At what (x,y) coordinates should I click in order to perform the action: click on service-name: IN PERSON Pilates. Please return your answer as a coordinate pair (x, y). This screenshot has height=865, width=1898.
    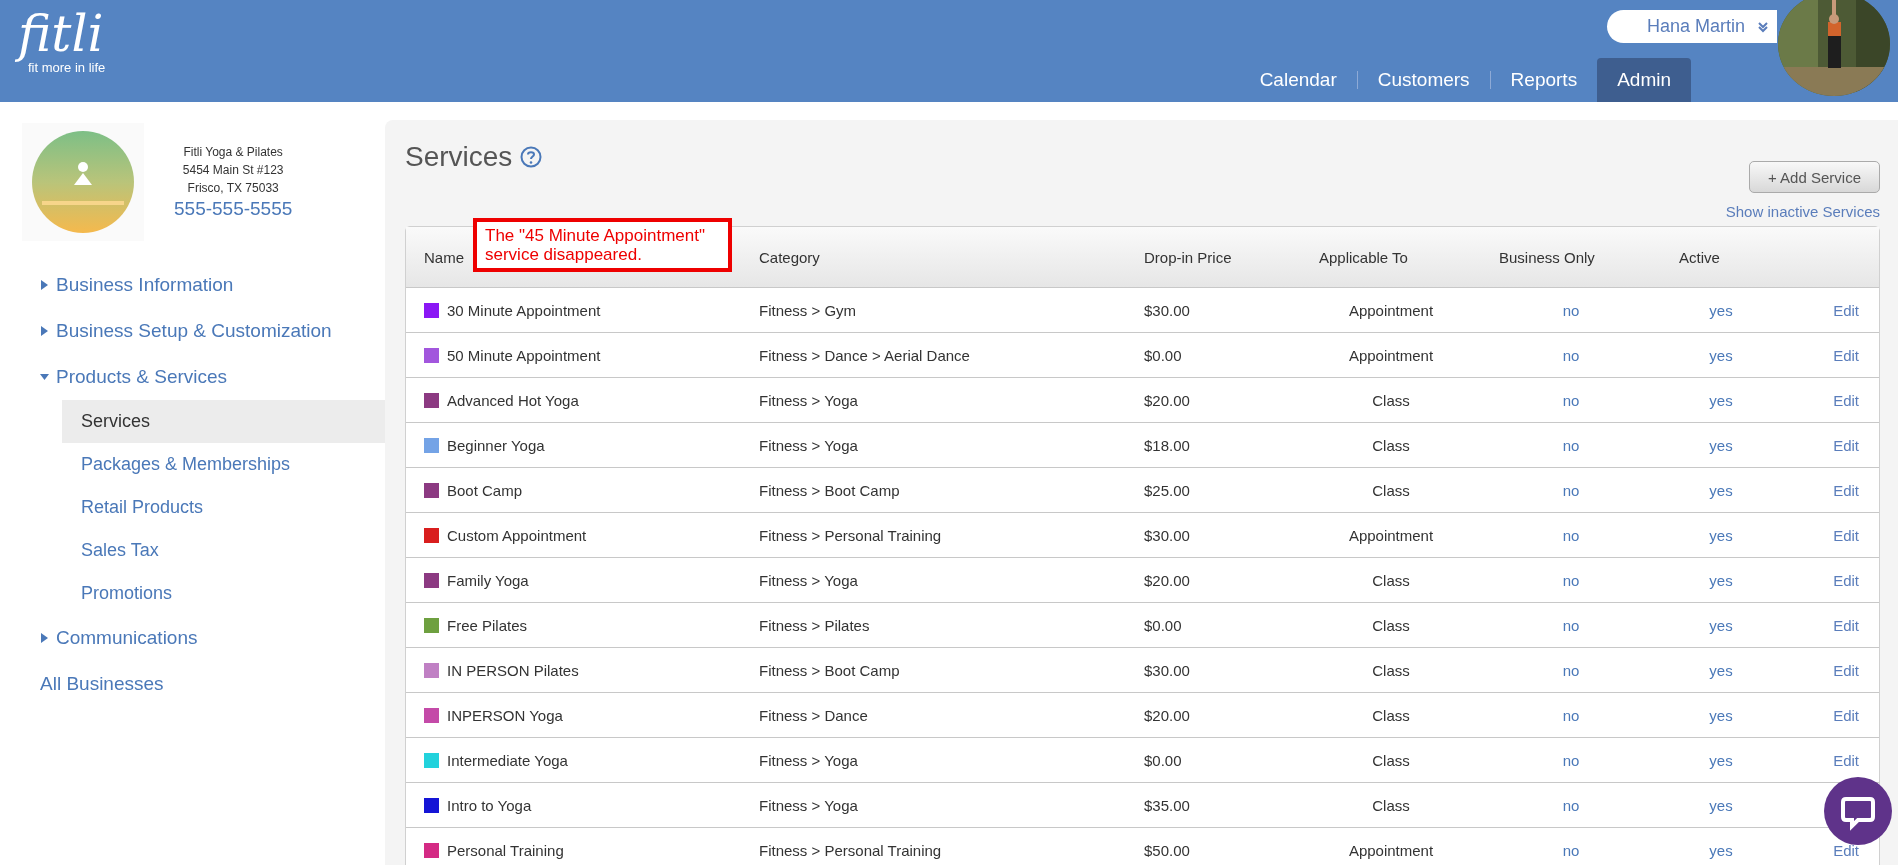
    Looking at the image, I should click on (513, 670).